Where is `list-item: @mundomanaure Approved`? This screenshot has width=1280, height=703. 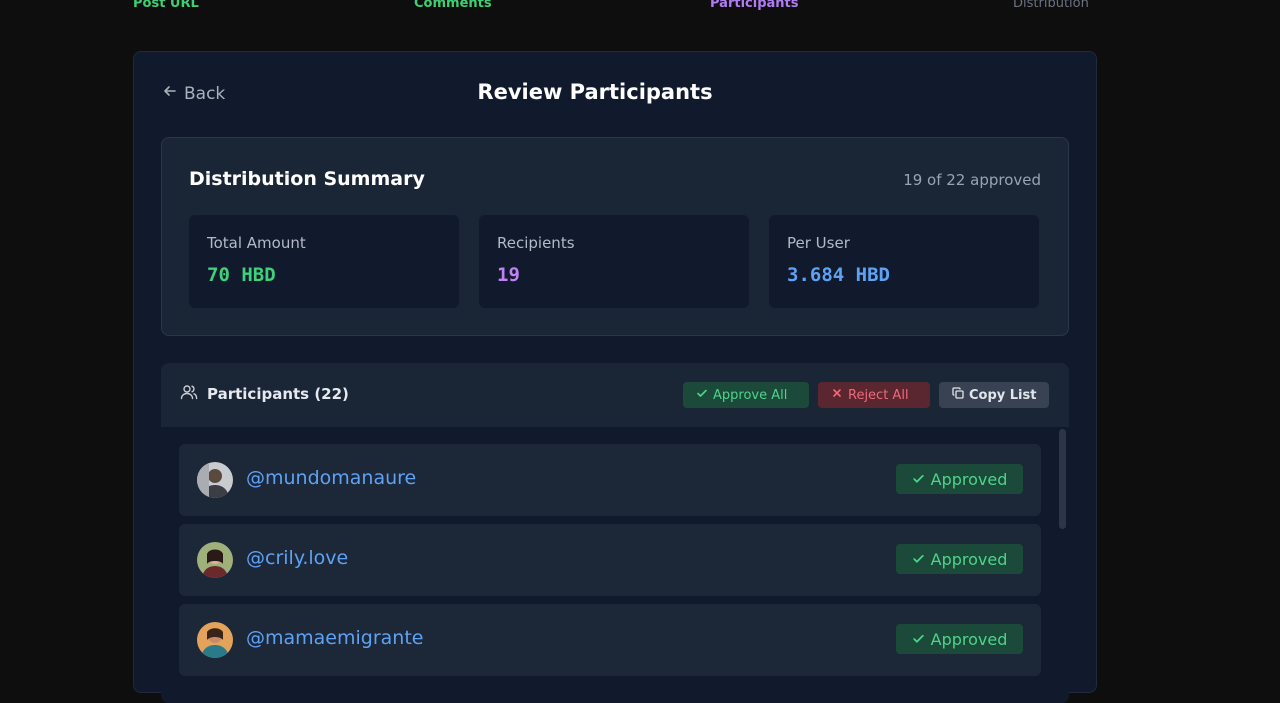
list-item: @mundomanaure Approved is located at coordinates (610, 480).